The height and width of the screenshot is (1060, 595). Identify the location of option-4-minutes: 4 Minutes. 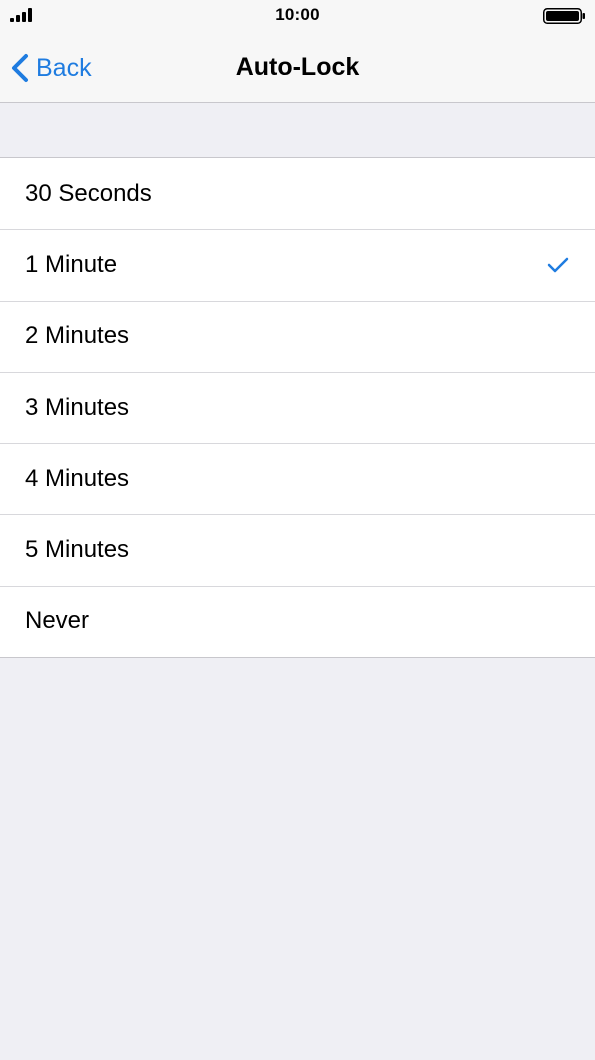
(297, 478).